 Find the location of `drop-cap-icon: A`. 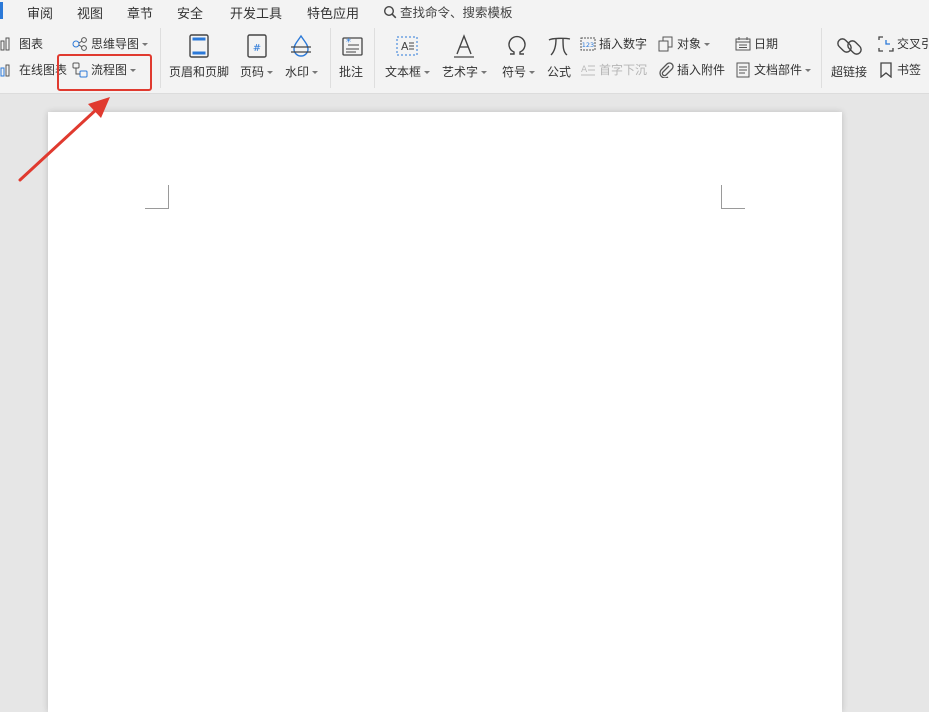

drop-cap-icon: A is located at coordinates (588, 70).